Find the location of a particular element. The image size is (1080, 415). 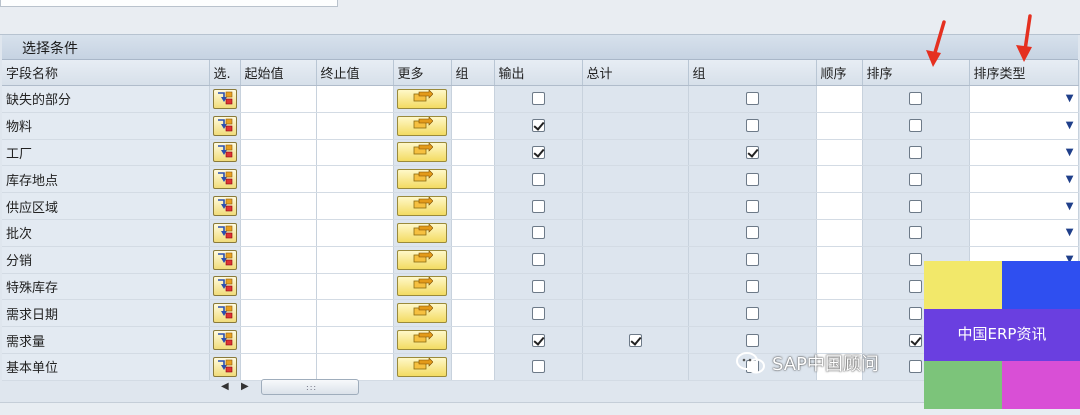

horizontal-scrollbar: ◀ ▶ ::: is located at coordinates (288, 386).